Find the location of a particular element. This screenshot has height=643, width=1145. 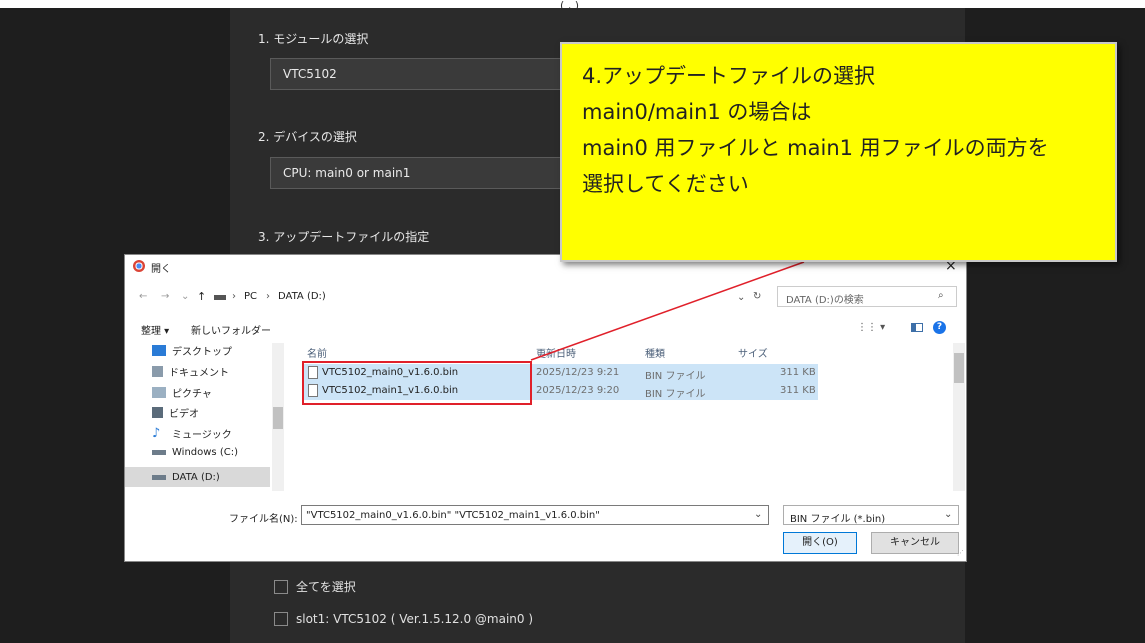

callout-line: 4.アップデートファイルの選択 is located at coordinates (729, 76).